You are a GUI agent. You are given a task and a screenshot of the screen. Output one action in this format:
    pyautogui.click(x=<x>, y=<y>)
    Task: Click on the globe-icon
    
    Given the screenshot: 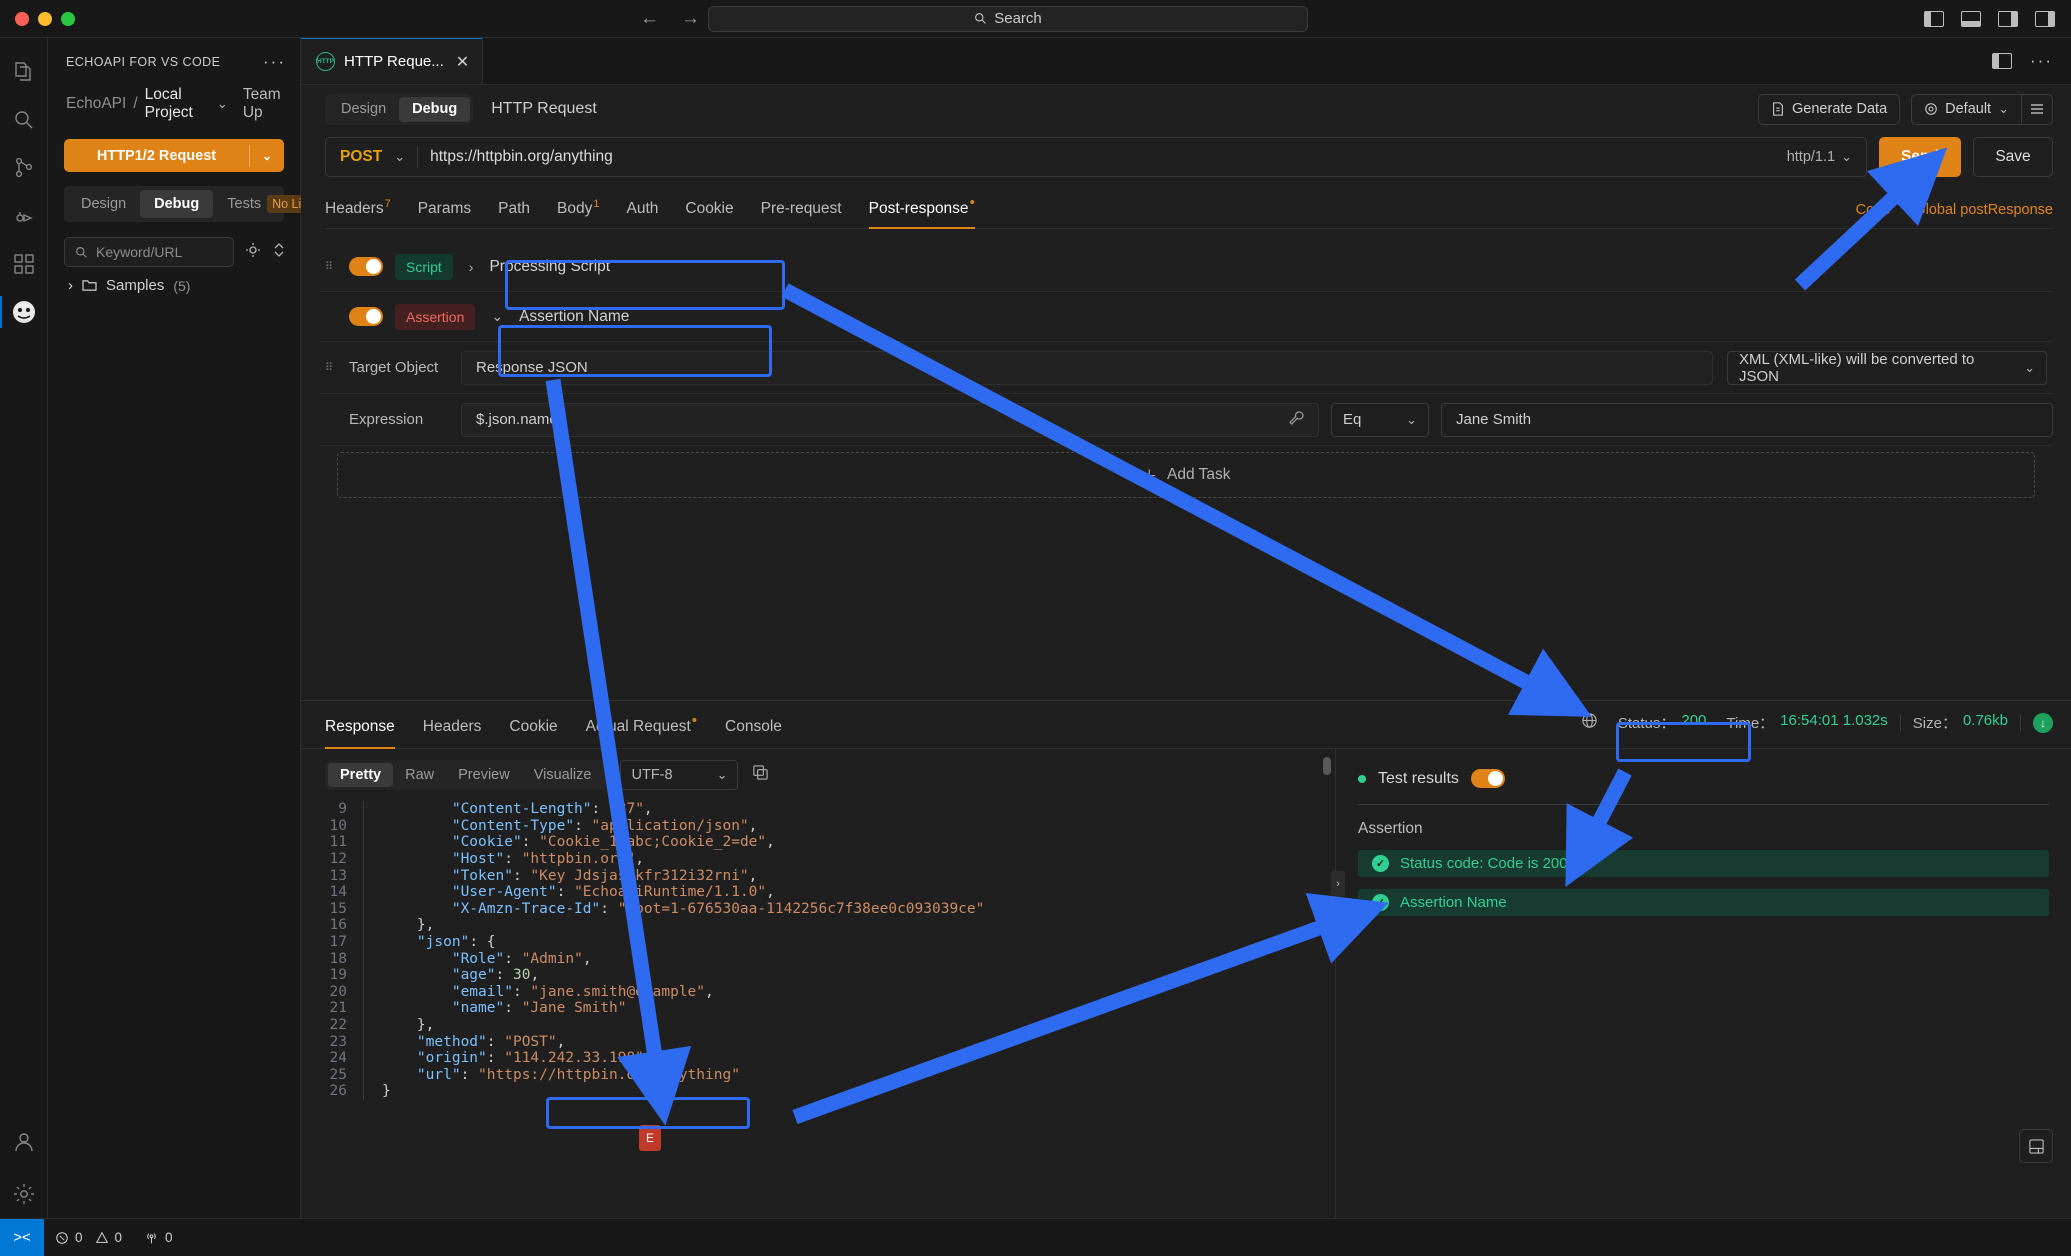 What is the action you would take?
    pyautogui.click(x=1589, y=722)
    